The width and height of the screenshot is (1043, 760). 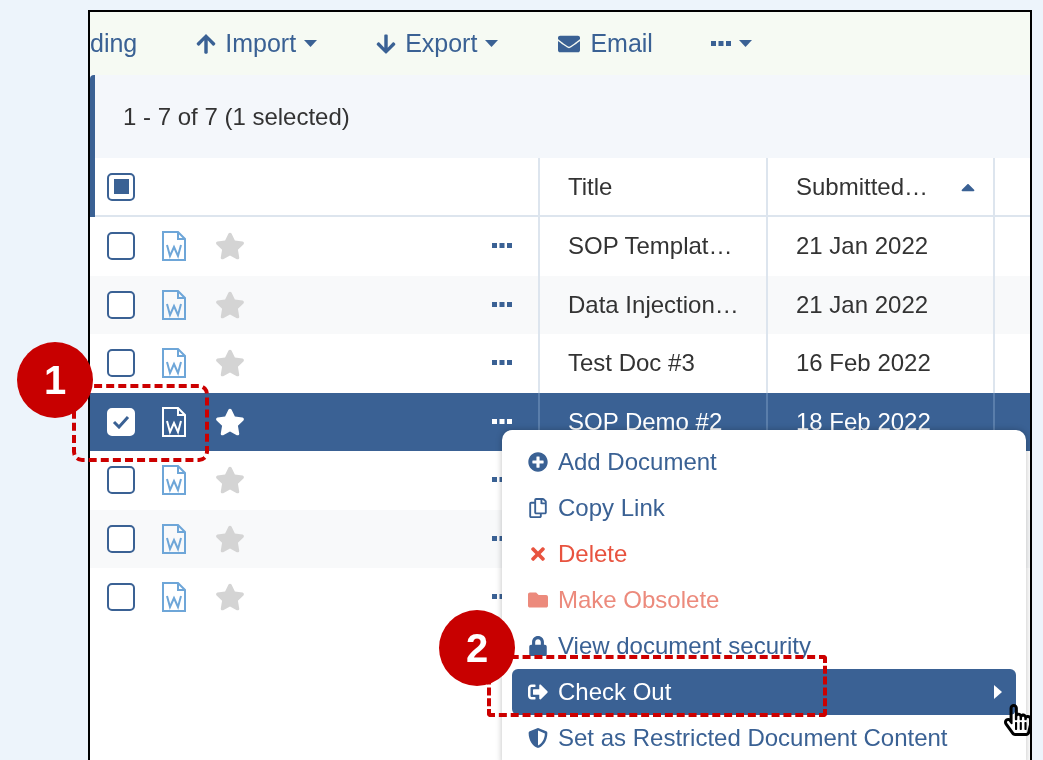 I want to click on toolbar-button: Import, so click(x=256, y=43).